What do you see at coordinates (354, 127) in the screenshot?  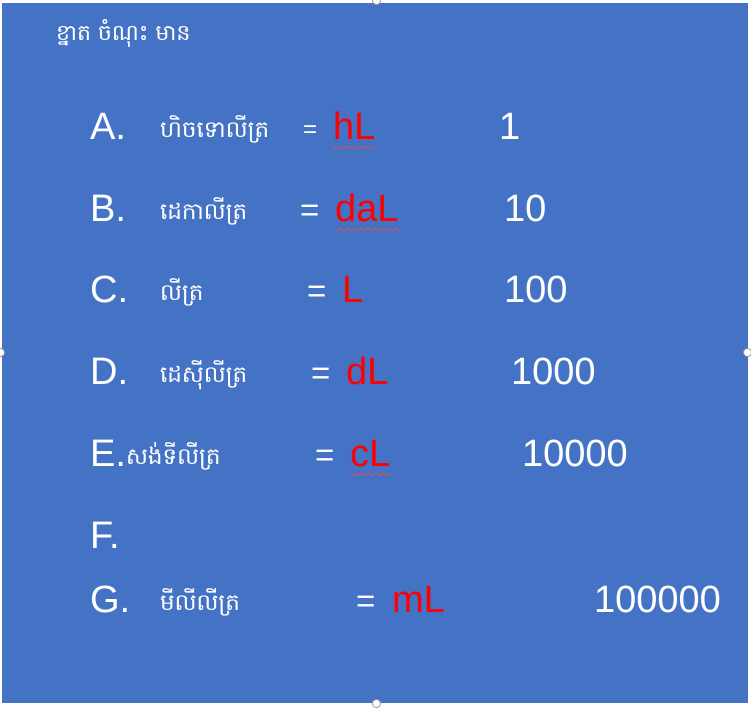 I see `unit-symbol: hL` at bounding box center [354, 127].